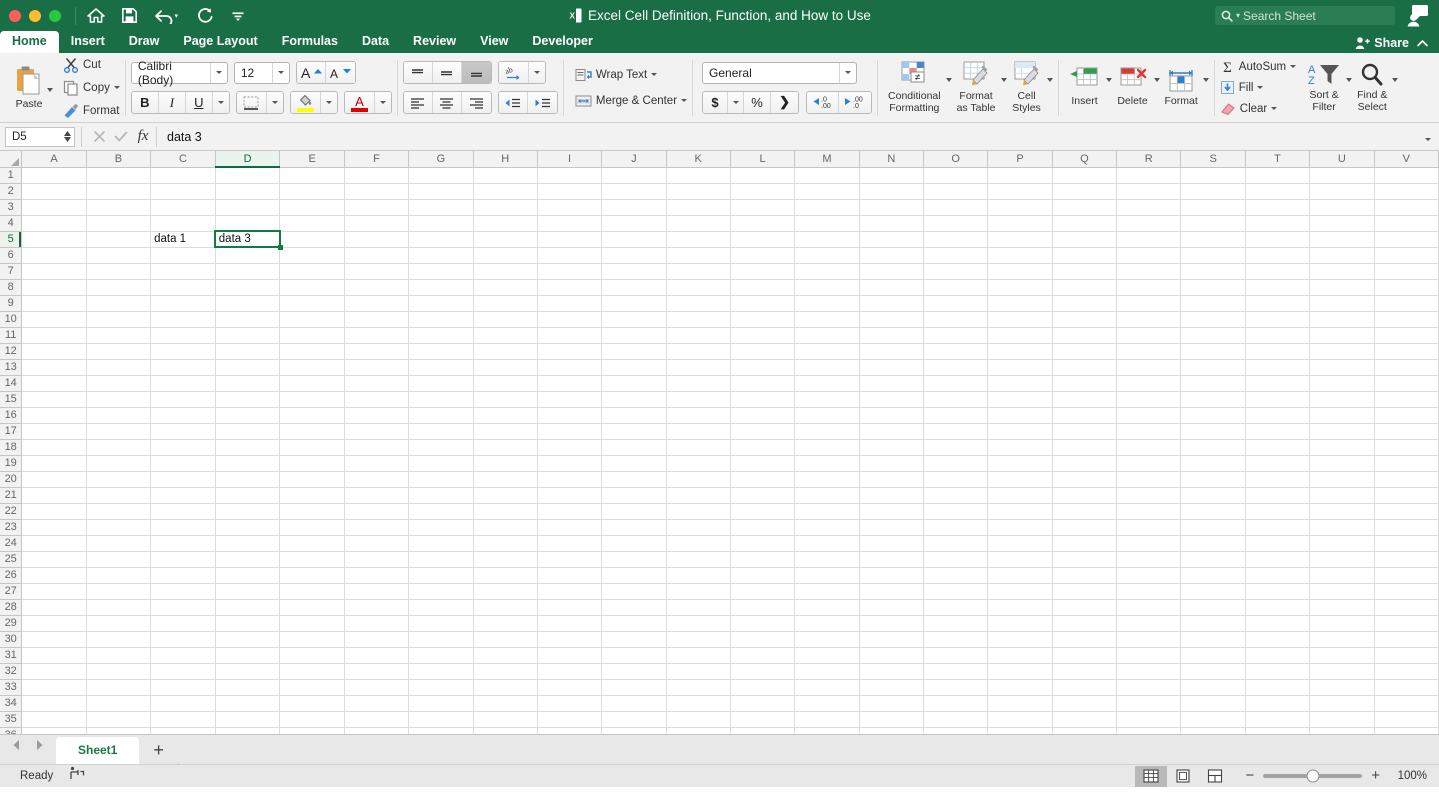  What do you see at coordinates (1149, 223) in the screenshot?
I see `cell-R4` at bounding box center [1149, 223].